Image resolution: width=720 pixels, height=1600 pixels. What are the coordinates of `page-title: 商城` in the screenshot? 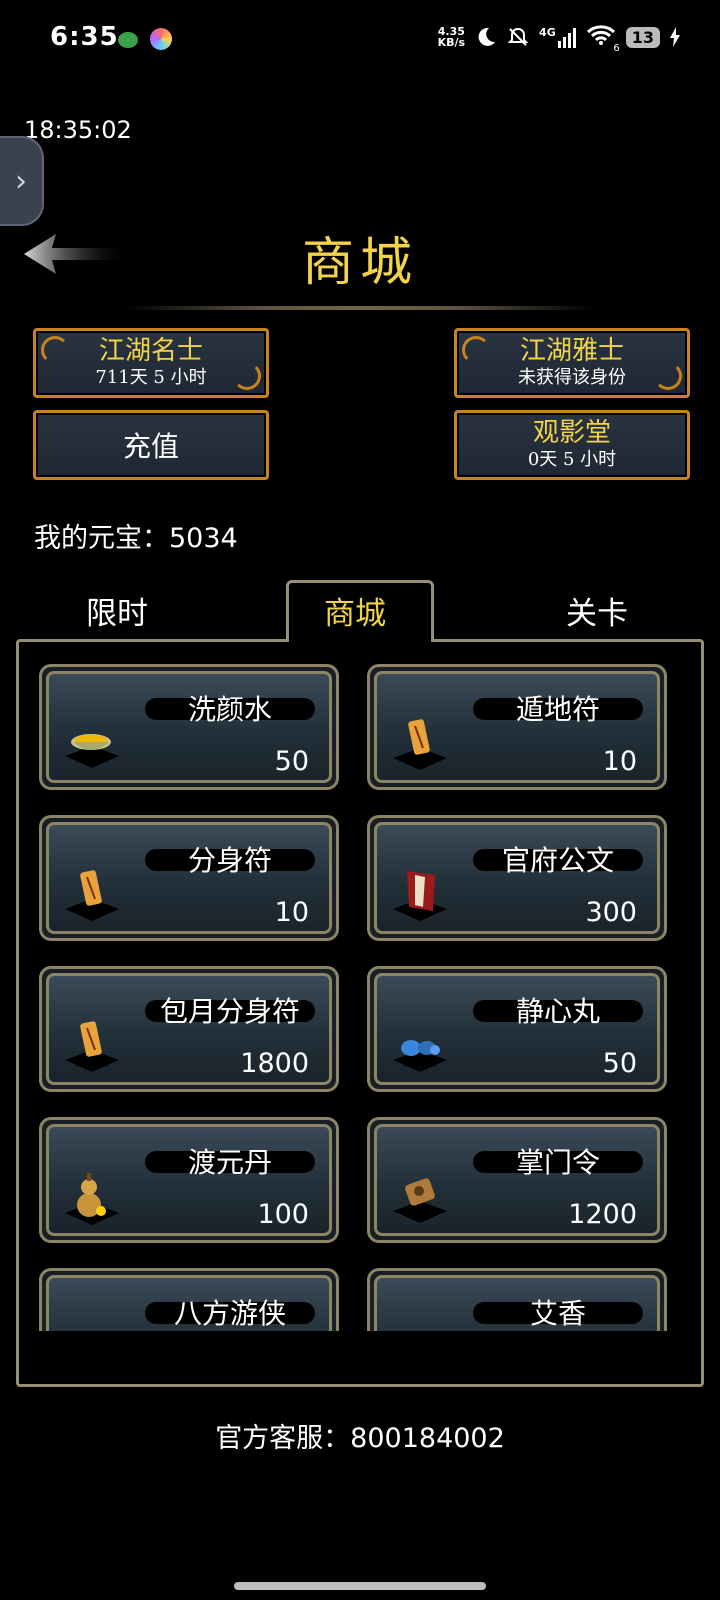 It's located at (359, 263).